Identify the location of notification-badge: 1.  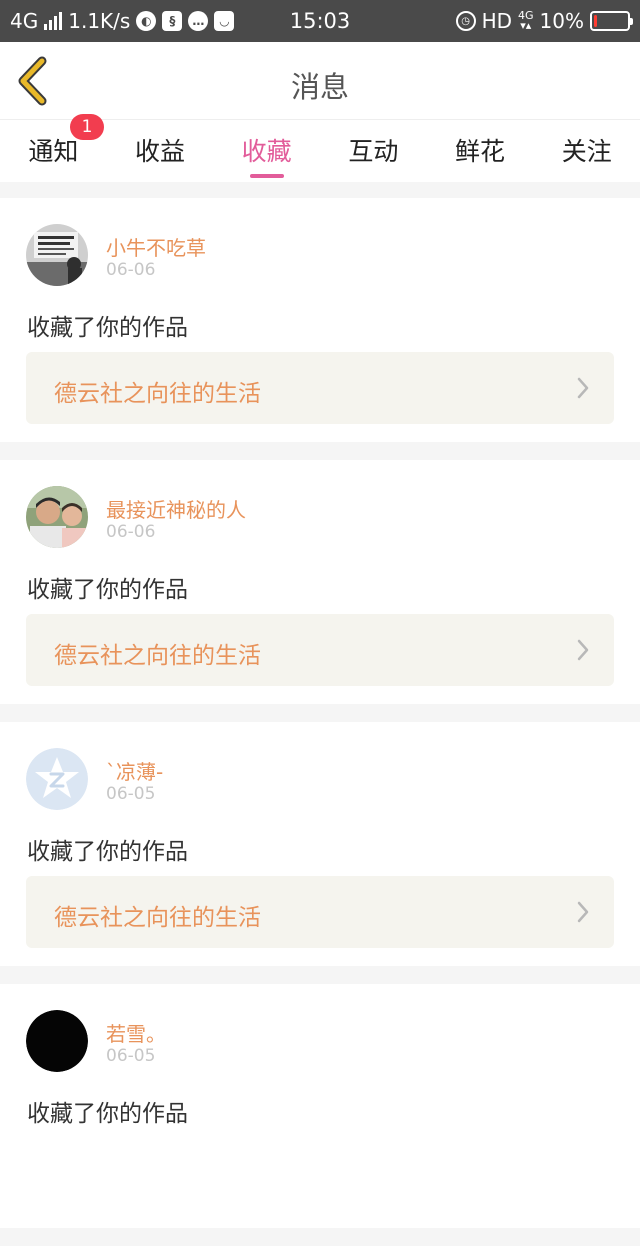
(87, 127).